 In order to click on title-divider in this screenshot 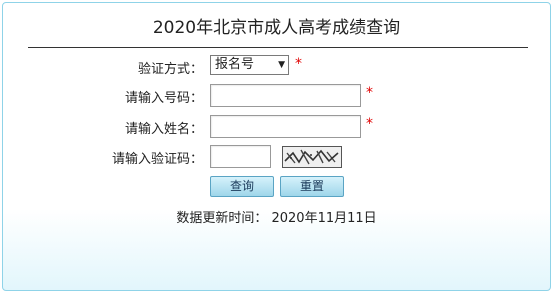, I will do `click(278, 47)`.